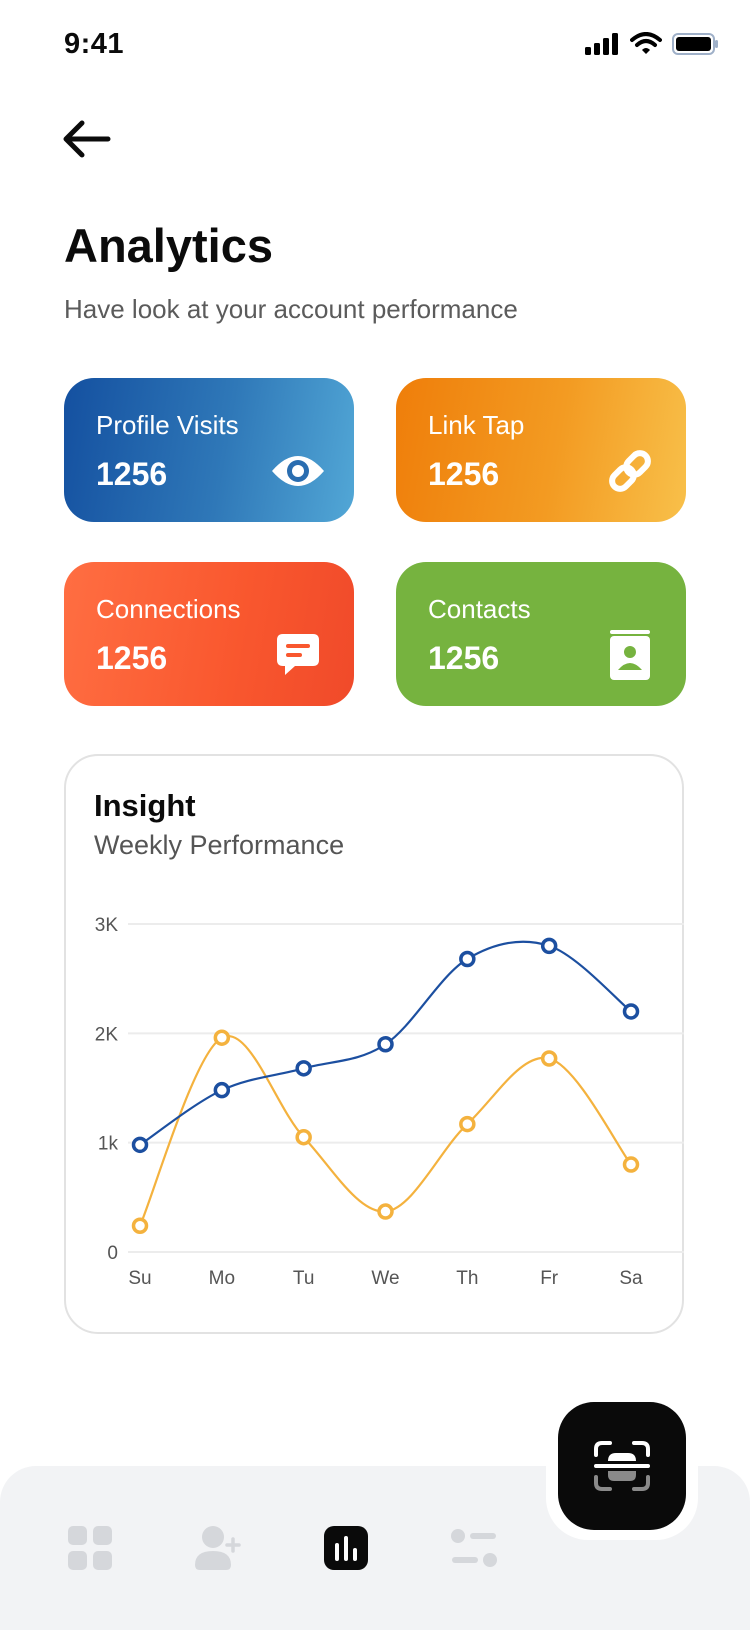 The height and width of the screenshot is (1630, 750). Describe the element at coordinates (630, 655) in the screenshot. I see `contact-book-icon` at that location.